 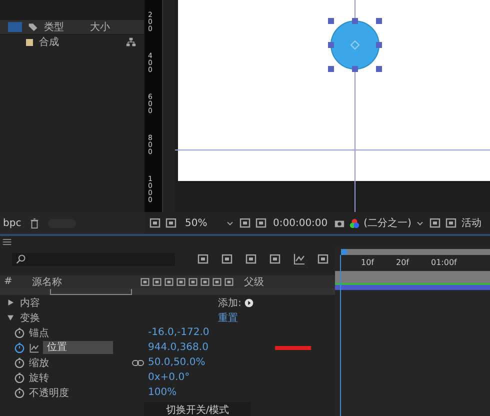 I want to click on resolution-dropdown: (二分之一), so click(x=388, y=223).